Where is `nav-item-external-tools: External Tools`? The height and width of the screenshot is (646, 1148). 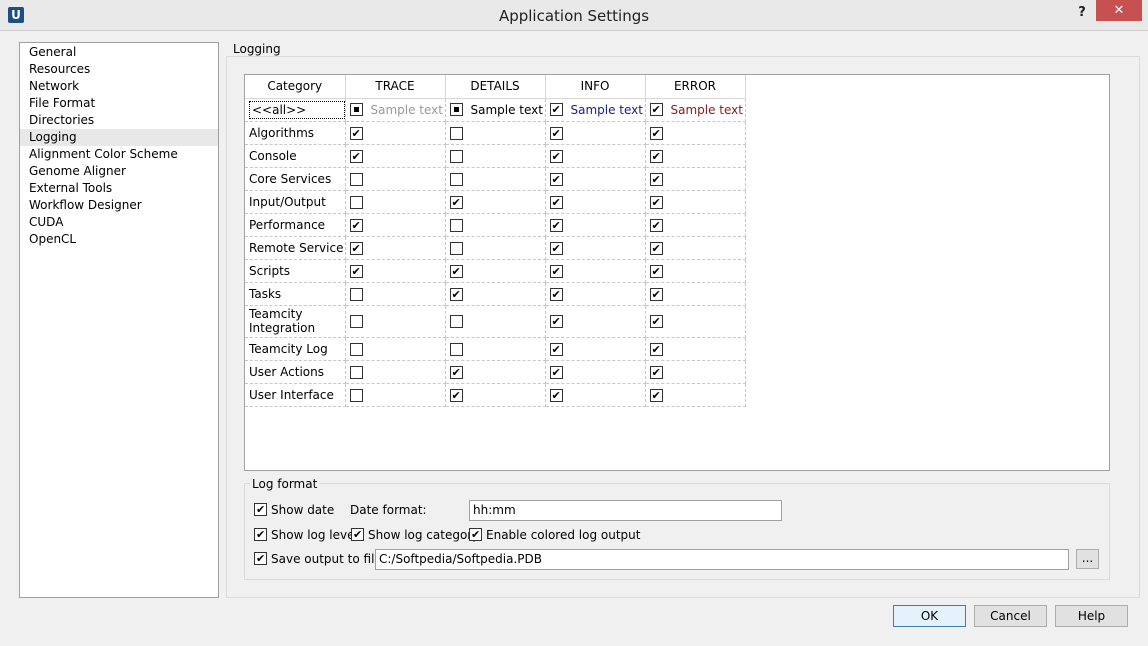 nav-item-external-tools: External Tools is located at coordinates (119, 188).